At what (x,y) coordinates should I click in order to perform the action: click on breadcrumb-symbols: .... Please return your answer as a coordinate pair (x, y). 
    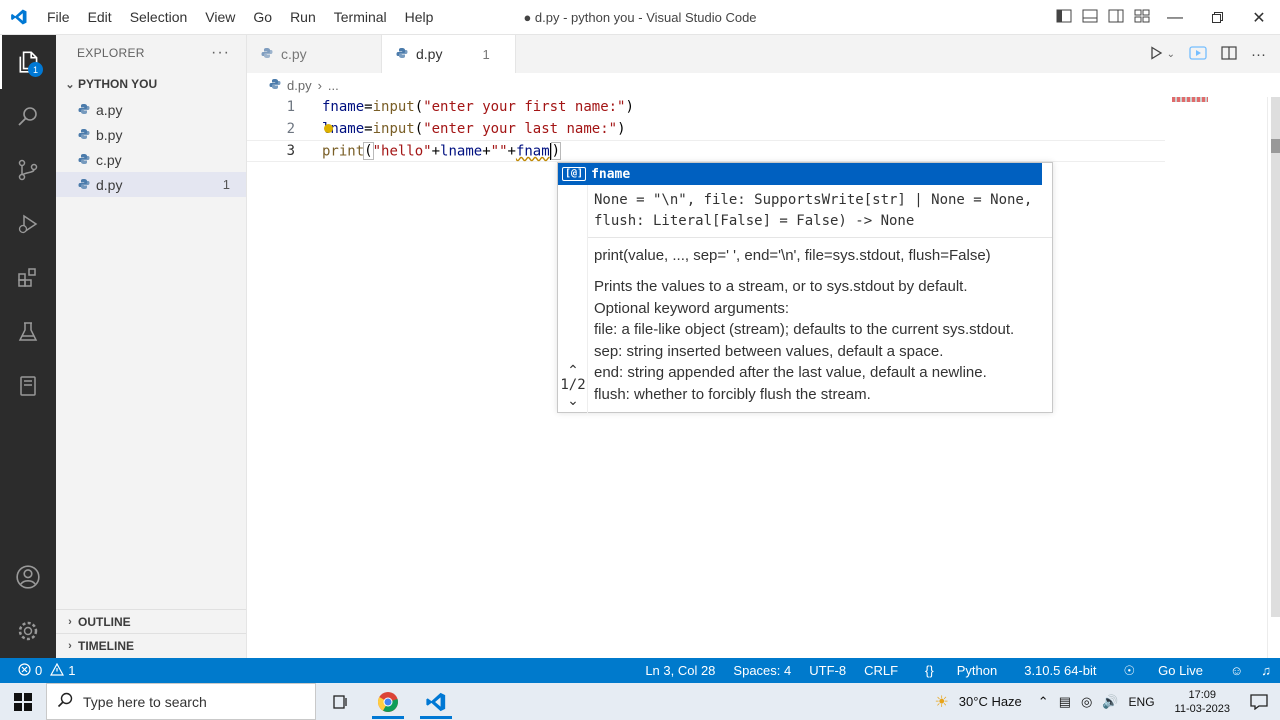
    Looking at the image, I should click on (333, 85).